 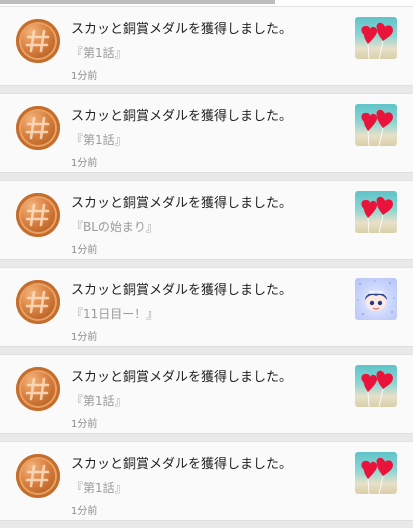 What do you see at coordinates (115, 314) in the screenshot?
I see `episode-title: 『11日目ー！』` at bounding box center [115, 314].